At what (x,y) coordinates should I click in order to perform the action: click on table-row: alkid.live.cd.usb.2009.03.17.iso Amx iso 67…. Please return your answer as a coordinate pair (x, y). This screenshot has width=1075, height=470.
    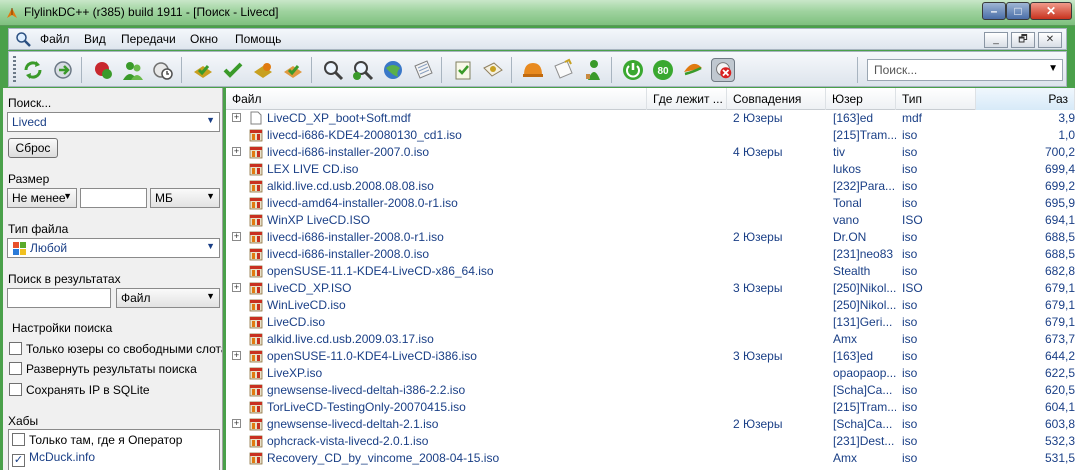
    Looking at the image, I should click on (650, 339).